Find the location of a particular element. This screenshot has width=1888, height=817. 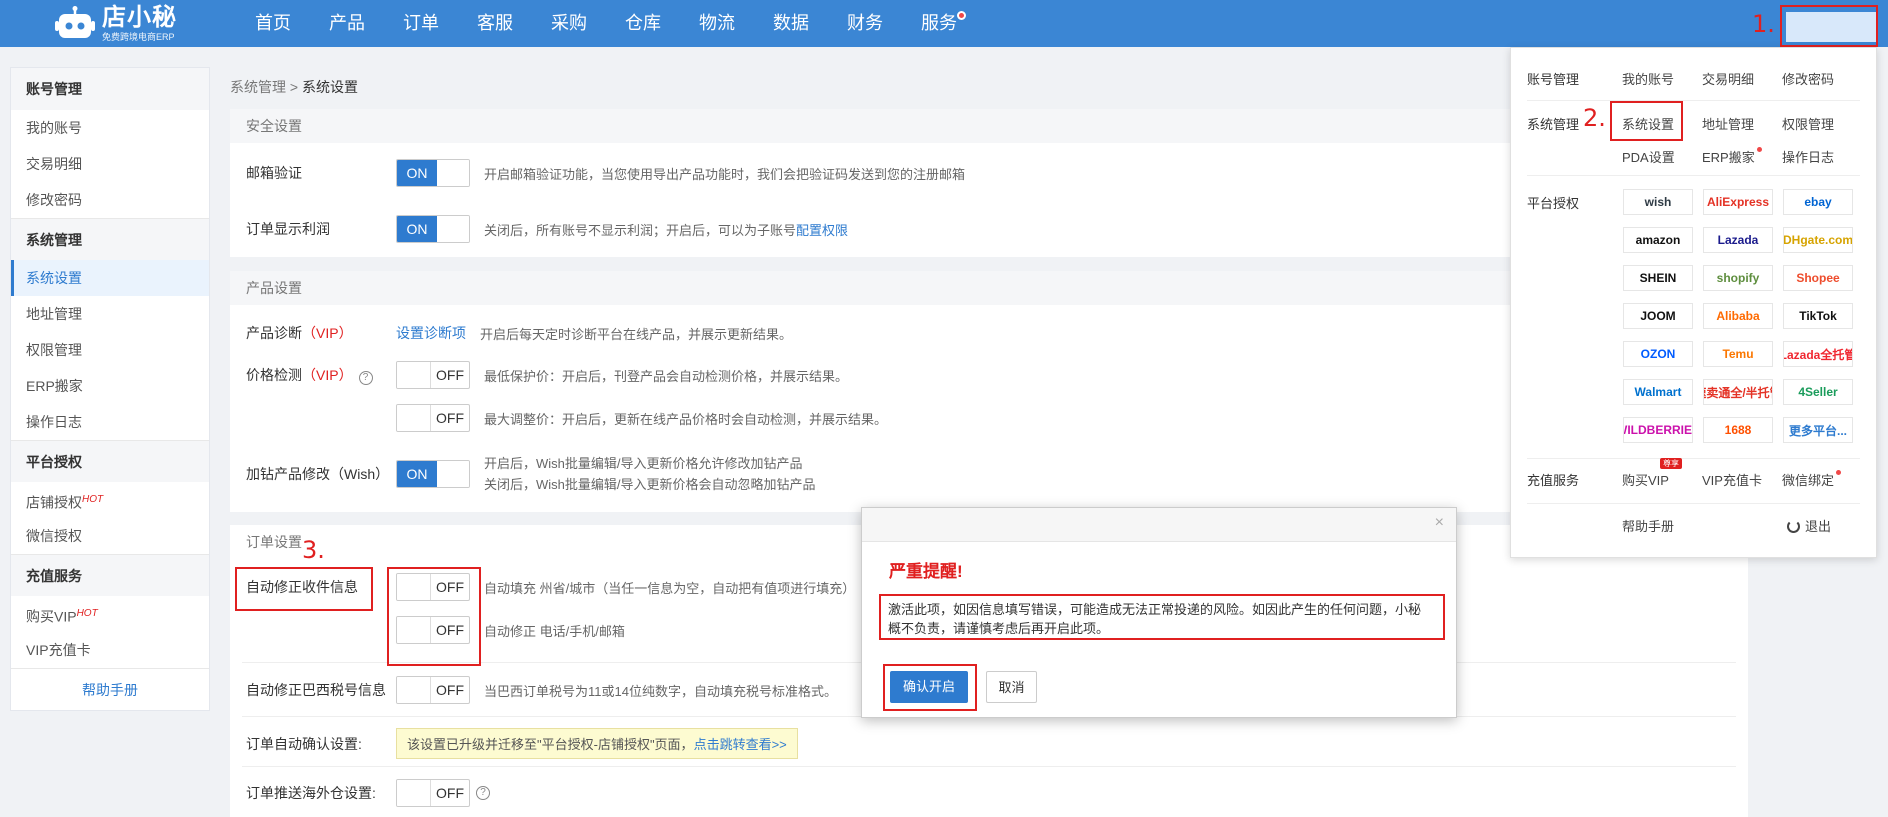

nav-customer-service: 客服 is located at coordinates (495, 23).